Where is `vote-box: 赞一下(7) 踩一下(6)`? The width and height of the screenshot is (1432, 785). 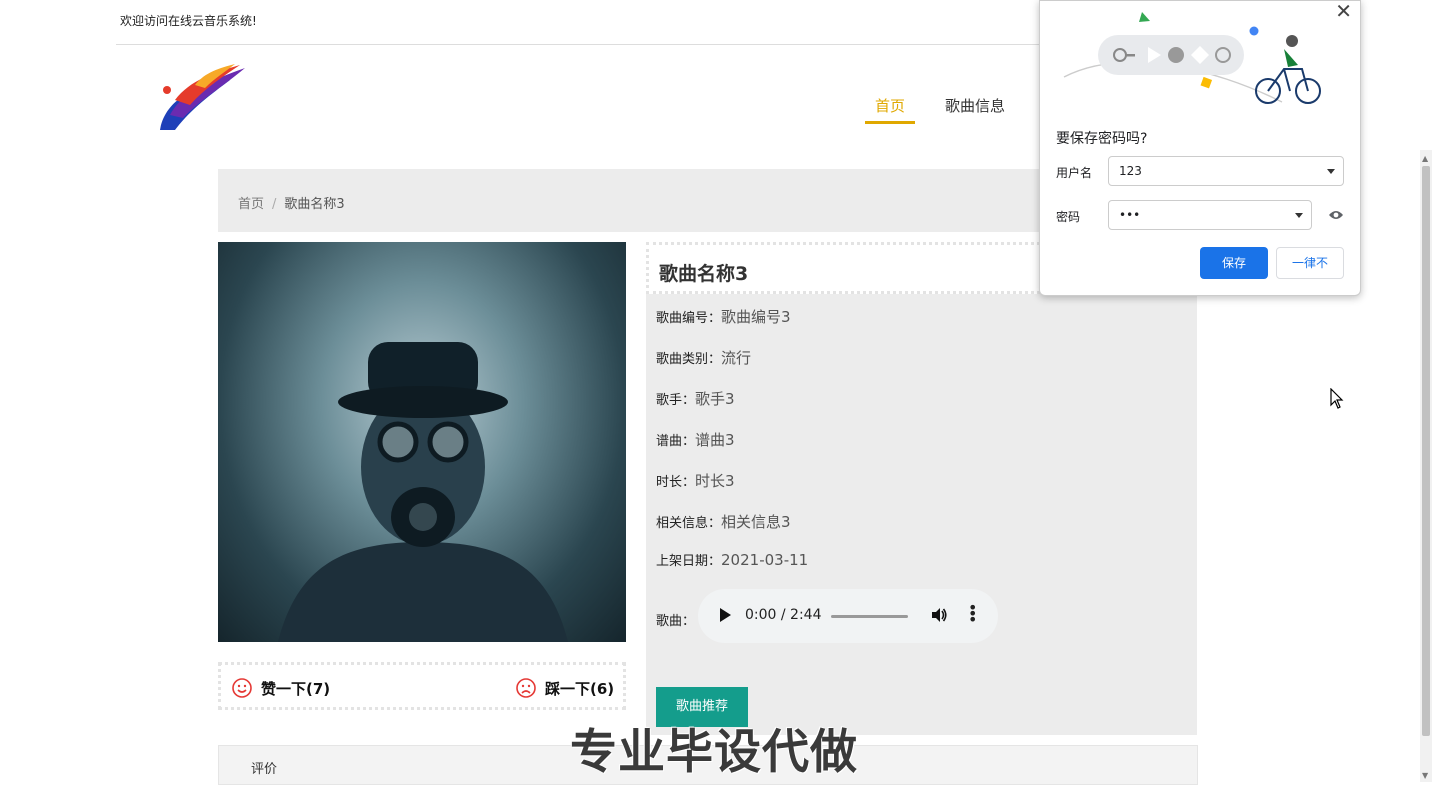 vote-box: 赞一下(7) 踩一下(6) is located at coordinates (422, 686).